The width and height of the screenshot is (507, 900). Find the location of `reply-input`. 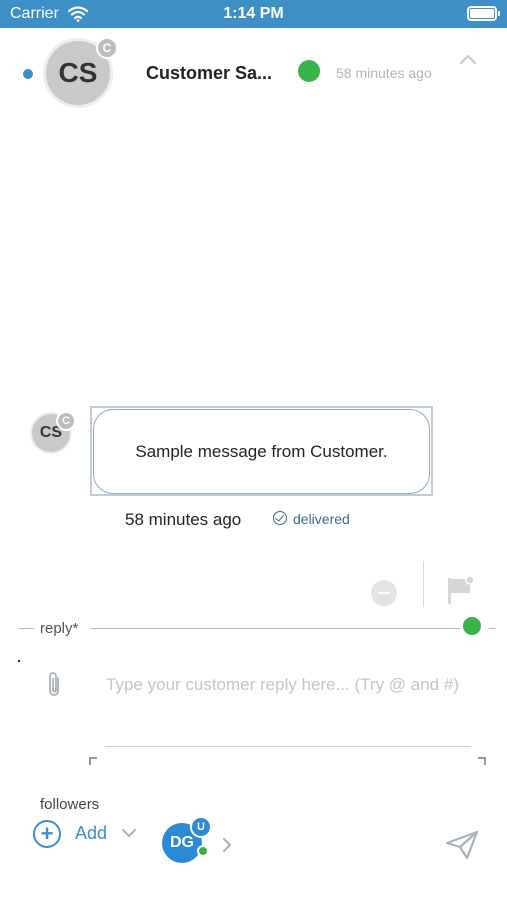

reply-input is located at coordinates (291, 708).